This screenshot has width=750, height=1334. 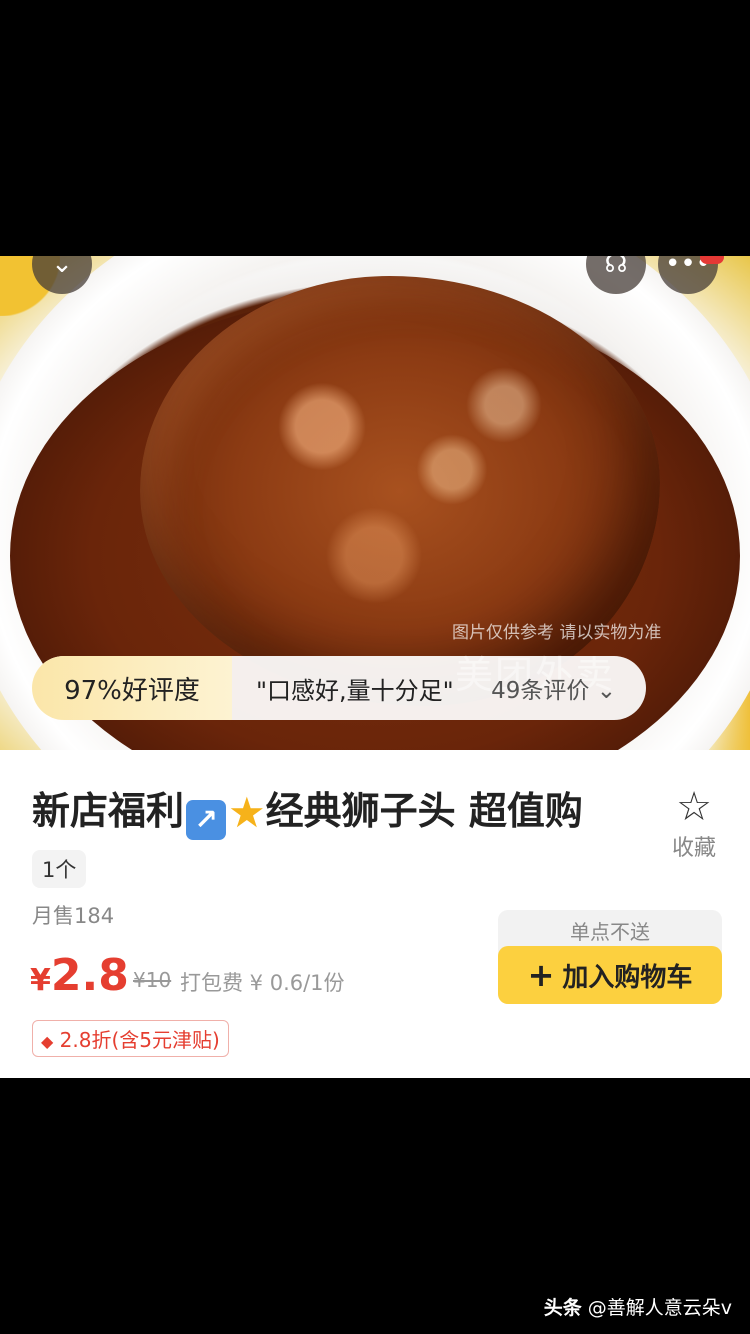 I want to click on cart-note: 单点不送, so click(x=610, y=932).